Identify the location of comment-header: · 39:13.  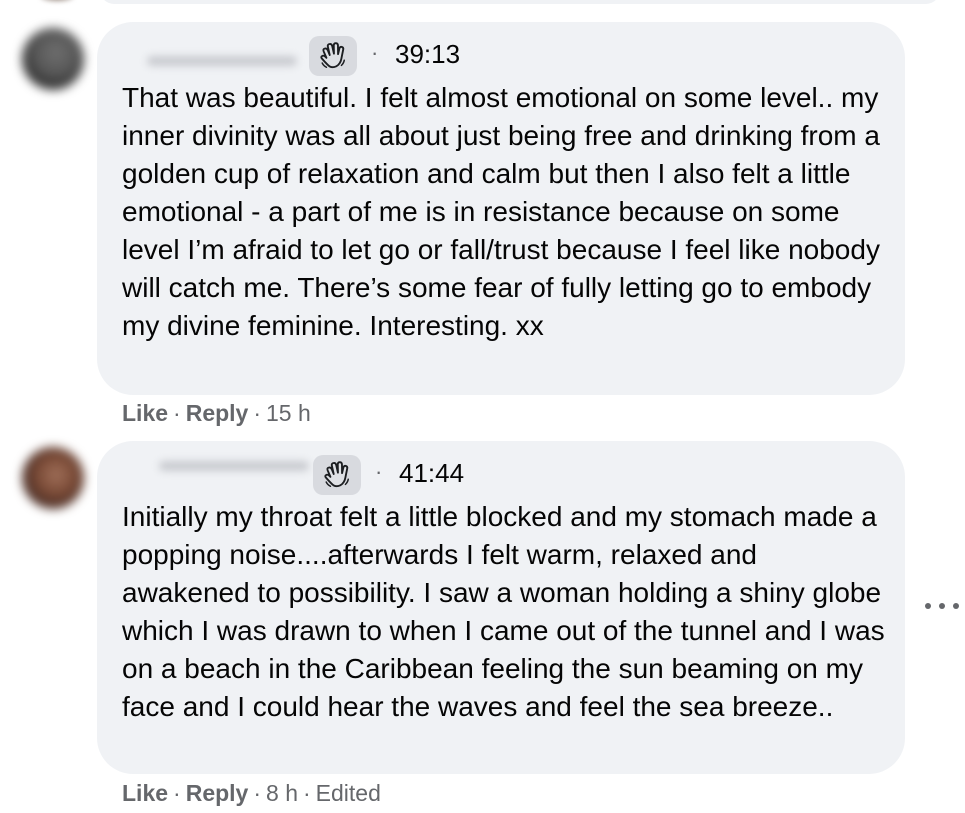
(501, 50).